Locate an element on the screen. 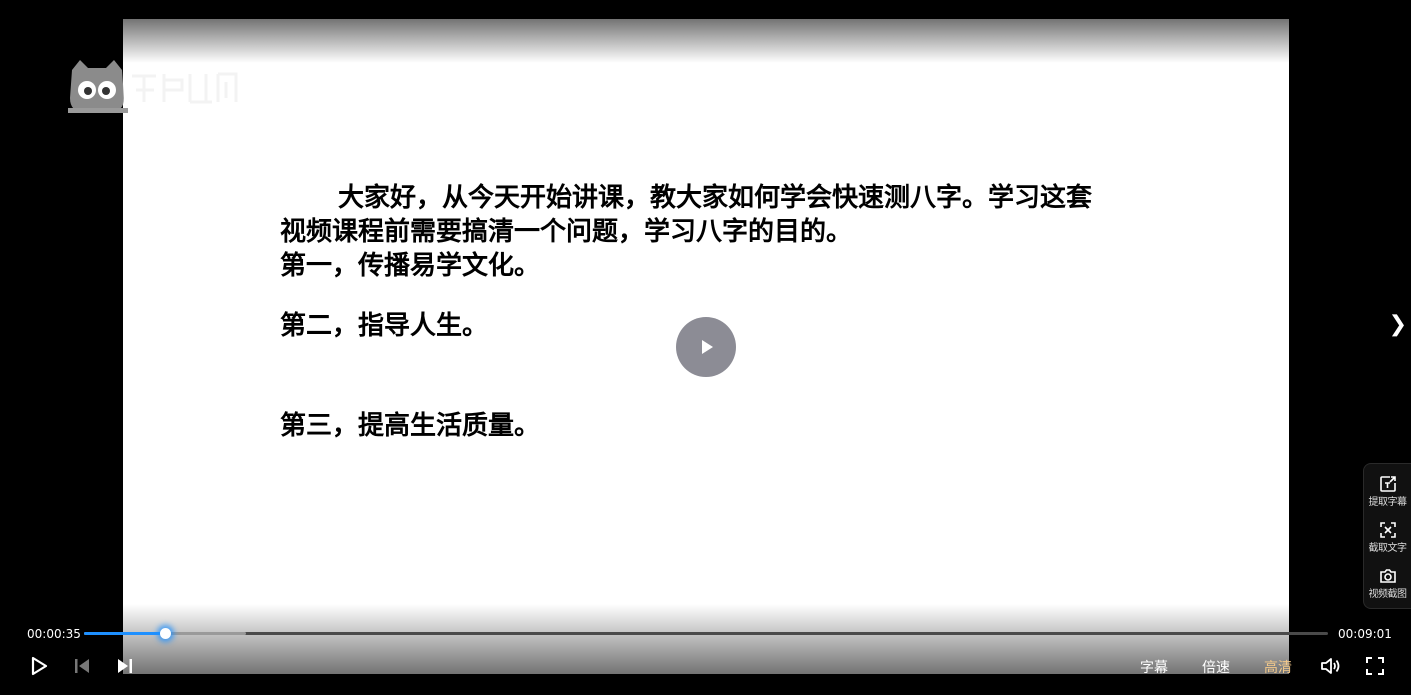 Image resolution: width=1411 pixels, height=695 pixels. progress-handle is located at coordinates (165, 633).